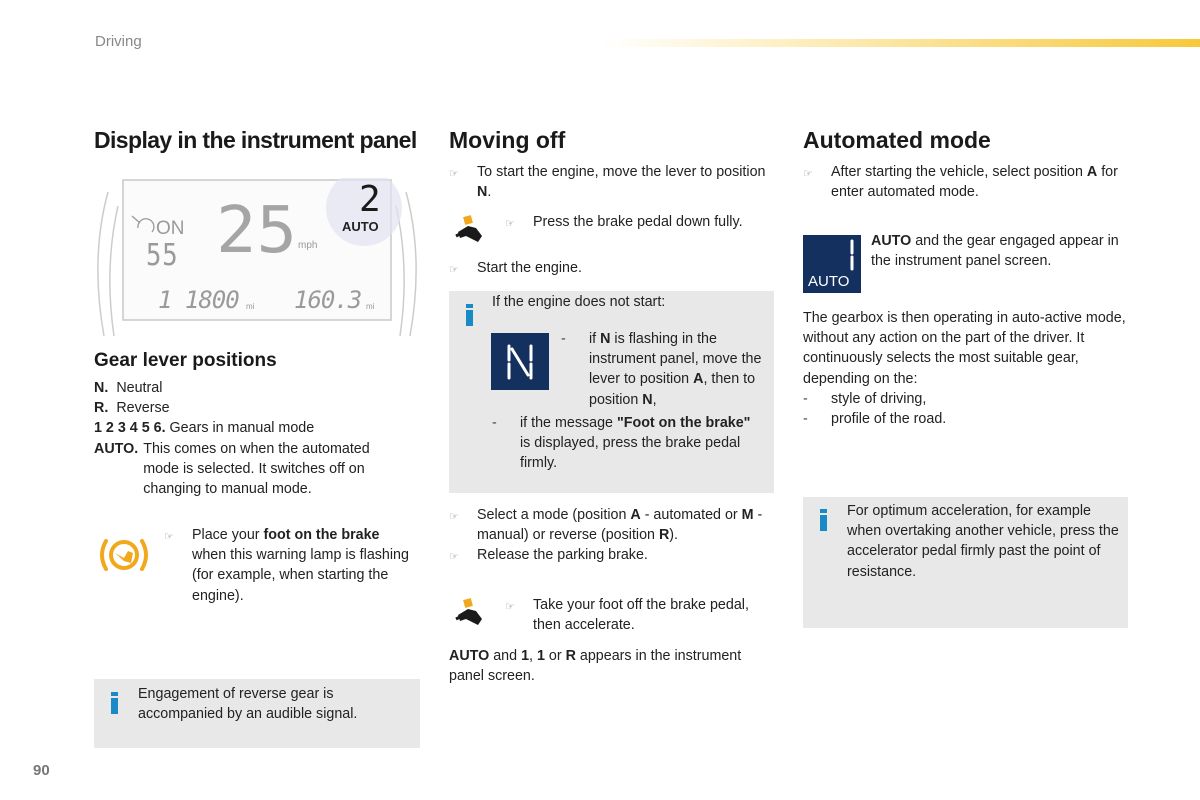 The width and height of the screenshot is (1200, 800). Describe the element at coordinates (520, 361) in the screenshot. I see `neutral-badge` at that location.